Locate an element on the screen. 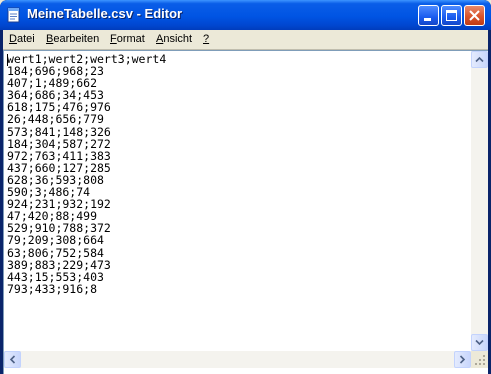  resize-grip-icon is located at coordinates (480, 360).